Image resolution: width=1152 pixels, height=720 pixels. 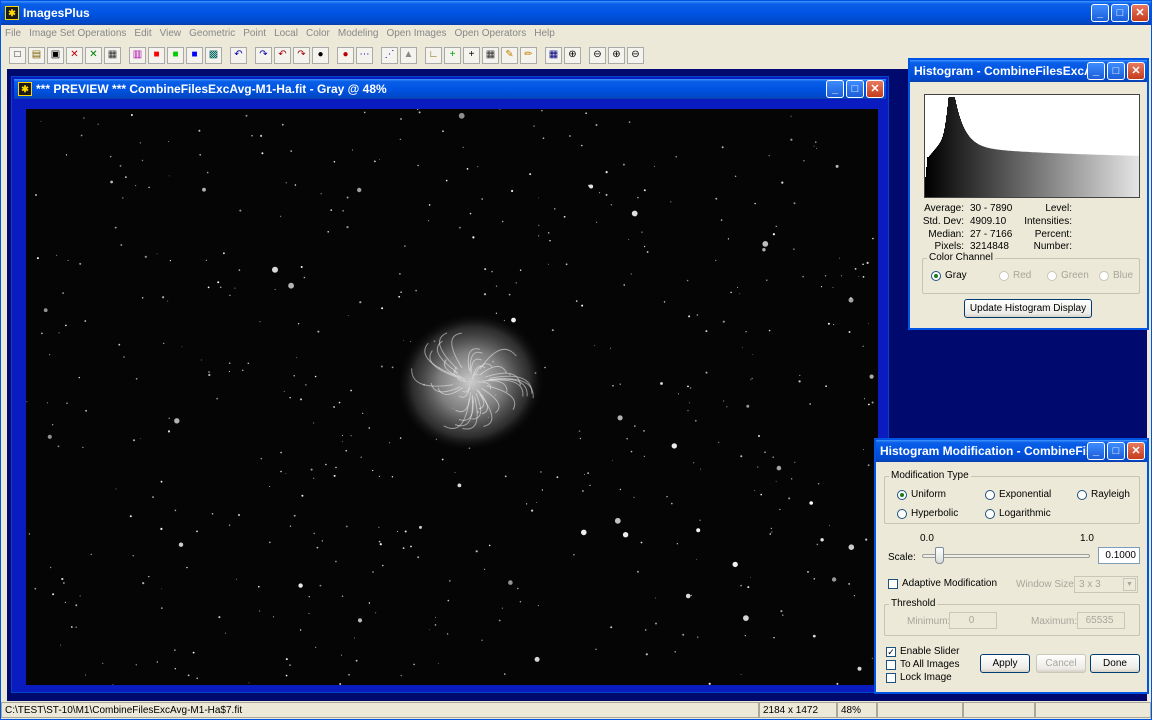 What do you see at coordinates (77, 33) in the screenshot?
I see `menu-image-set-operations: Image Set Operations` at bounding box center [77, 33].